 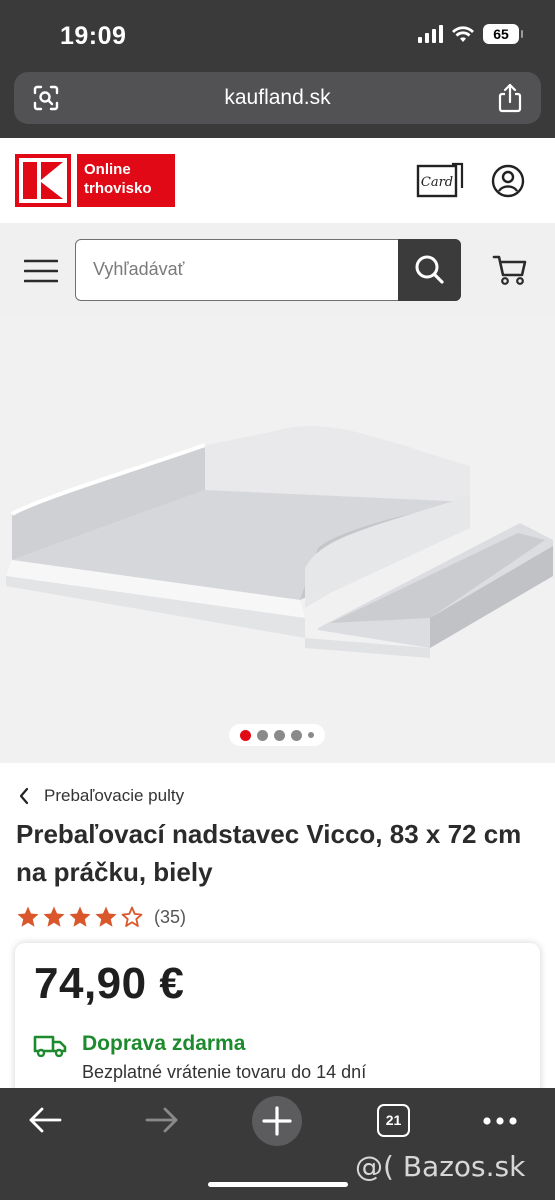 I want to click on returns-label: Bezplatné vrátenie tovaru do 14 dní, so click(x=224, y=1072).